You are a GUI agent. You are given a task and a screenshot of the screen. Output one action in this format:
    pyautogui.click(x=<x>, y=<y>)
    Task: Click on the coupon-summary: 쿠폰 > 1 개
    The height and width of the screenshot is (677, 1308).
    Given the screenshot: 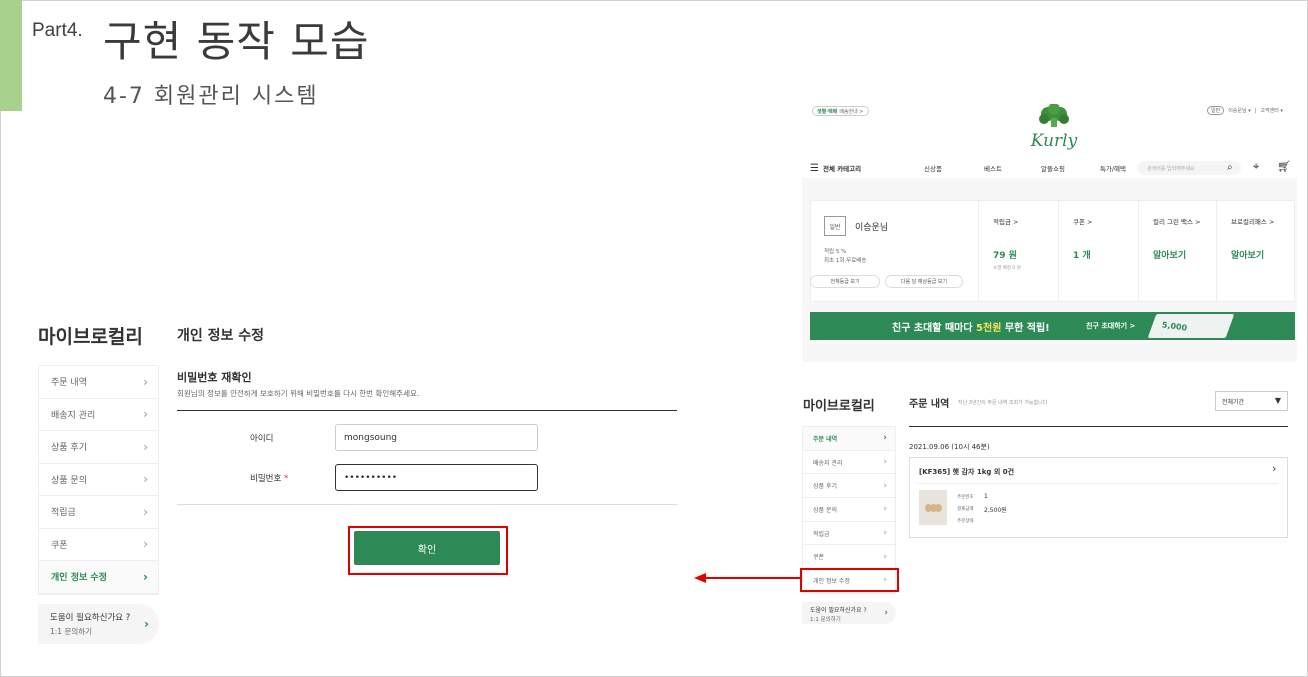 What is the action you would take?
    pyautogui.click(x=1098, y=251)
    